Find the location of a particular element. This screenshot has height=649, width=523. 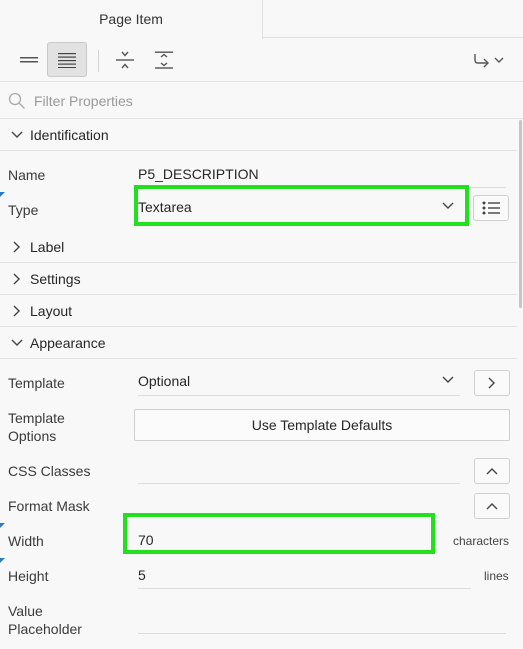

expand-all-button is located at coordinates (67, 59).